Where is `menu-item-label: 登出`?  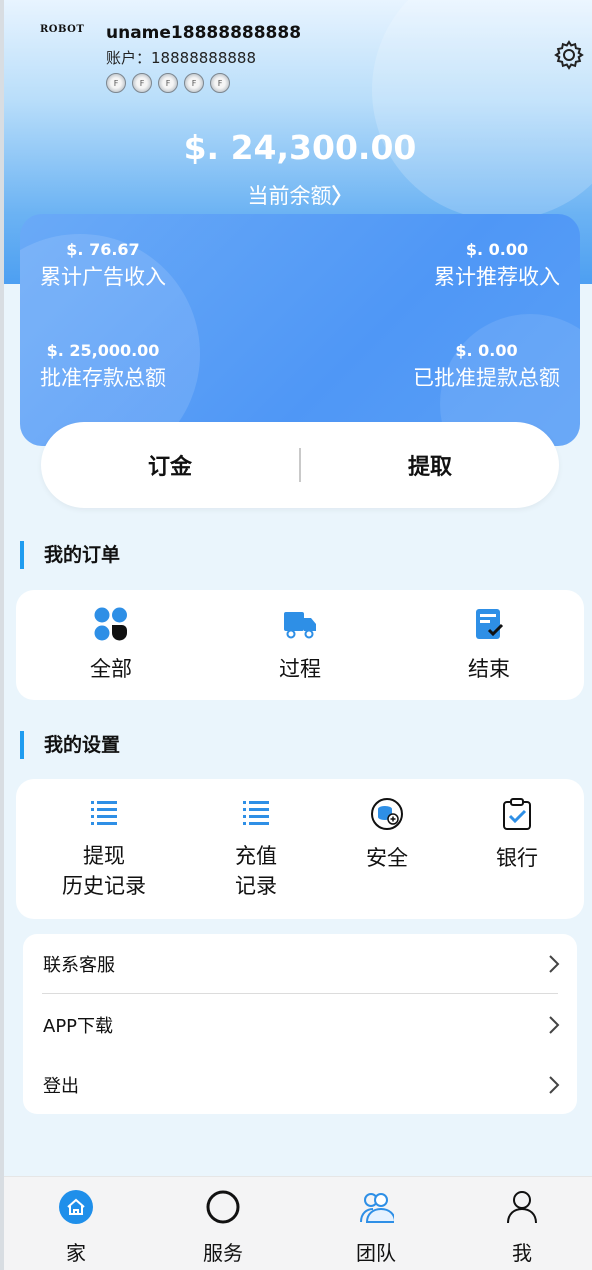 menu-item-label: 登出 is located at coordinates (61, 1086).